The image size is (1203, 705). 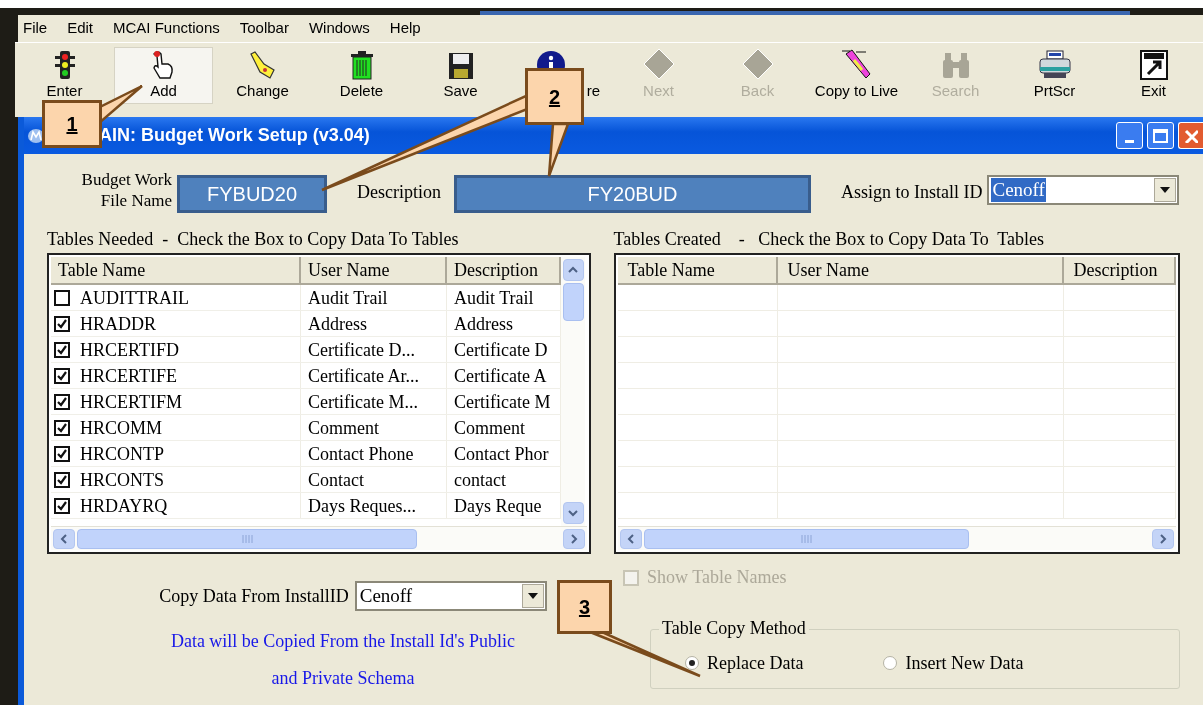 What do you see at coordinates (253, 239) in the screenshot?
I see `tables-needed-heading: Tables Needed - Check the Box to Copy Data To Tables` at bounding box center [253, 239].